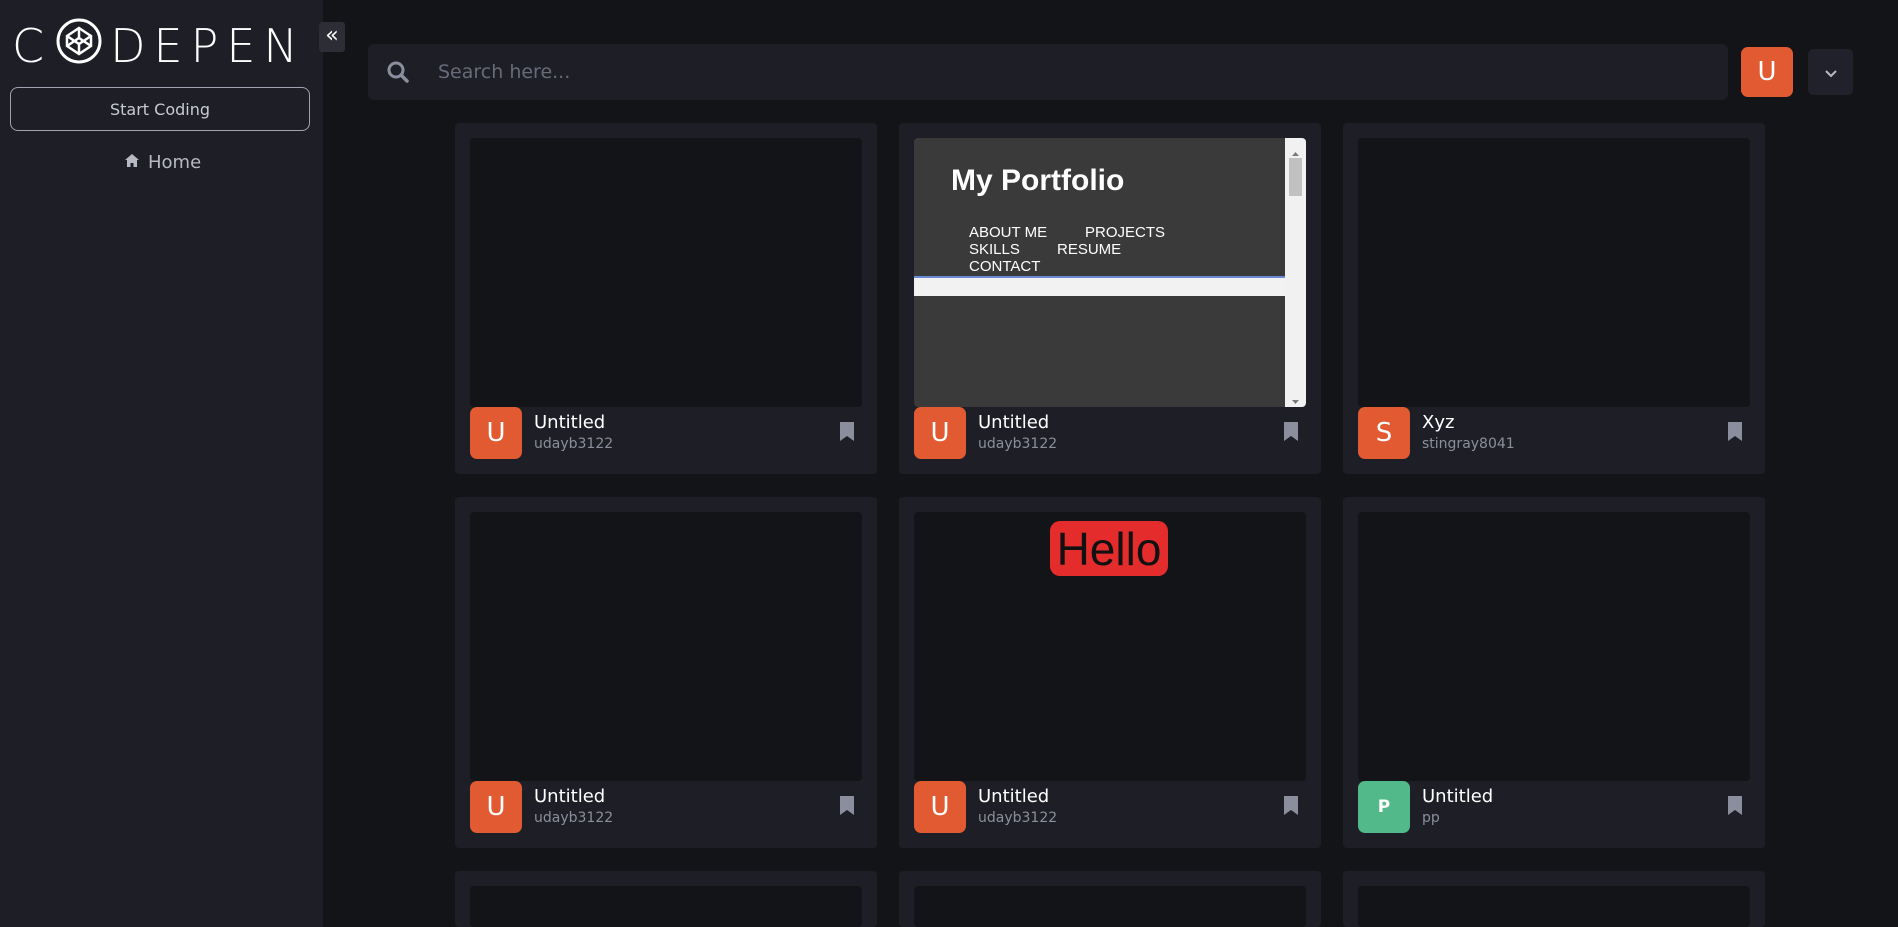  Describe the element at coordinates (1099, 286) in the screenshot. I see `portfolio-divider` at that location.